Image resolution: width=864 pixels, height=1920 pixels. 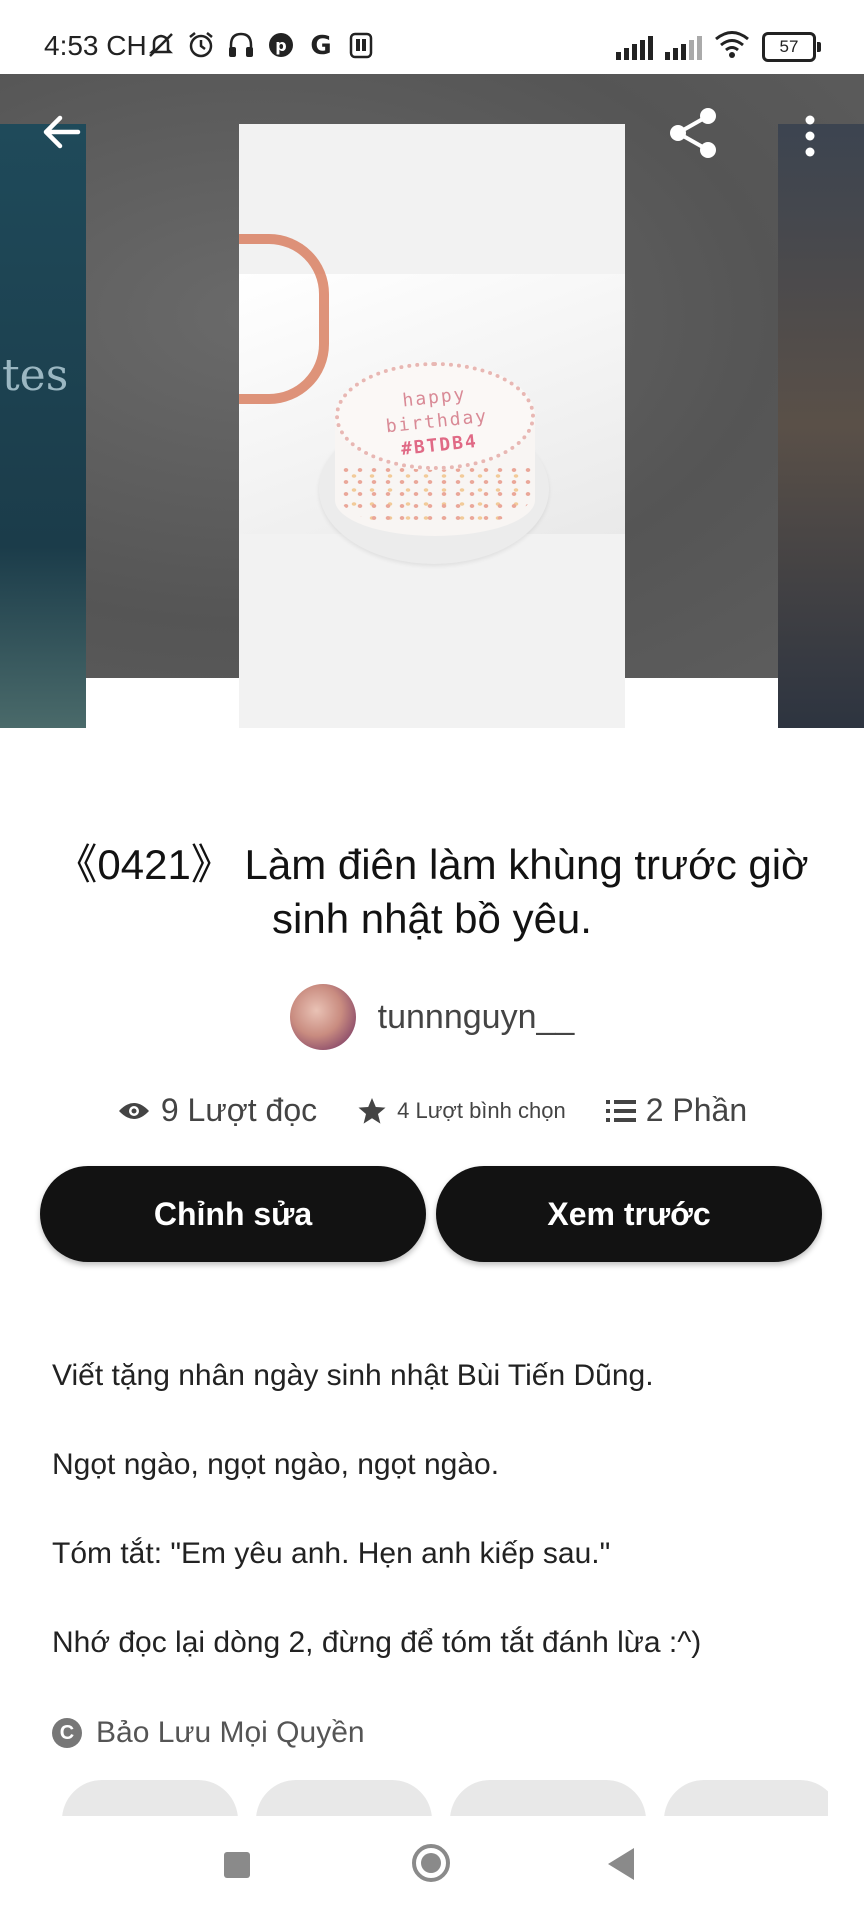 I want to click on pinterest-icon: p, so click(x=281, y=45).